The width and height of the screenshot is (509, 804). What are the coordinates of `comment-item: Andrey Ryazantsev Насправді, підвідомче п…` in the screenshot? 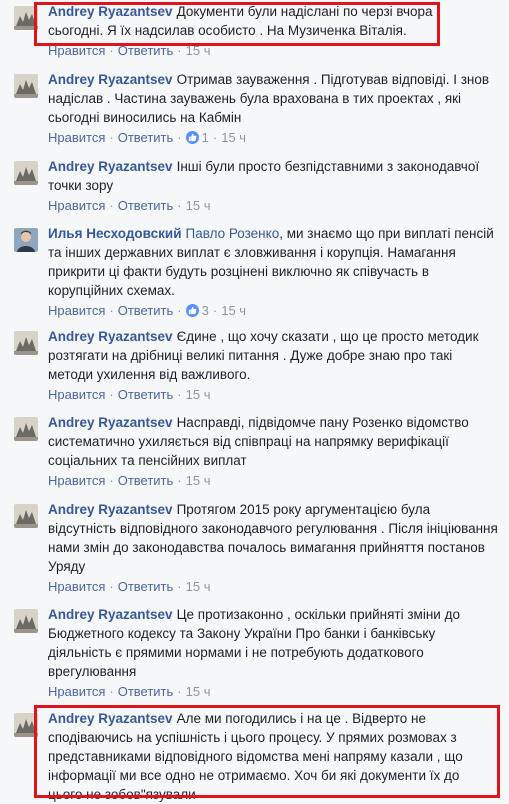 It's located at (254, 454).